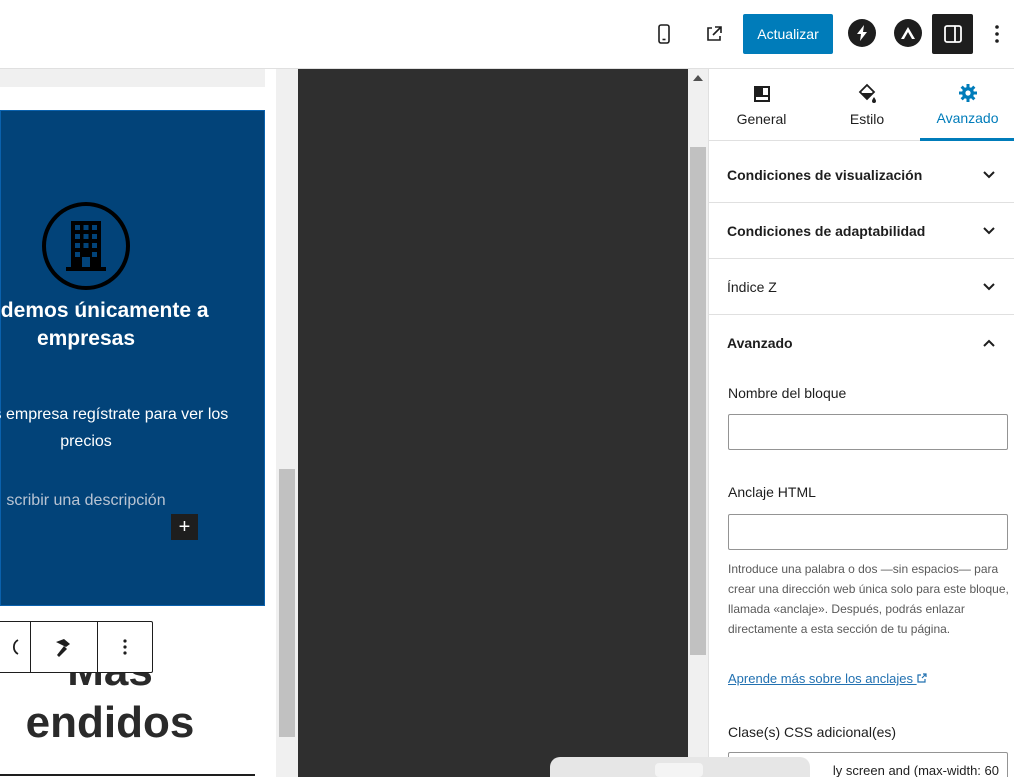  I want to click on options-menu-button, so click(997, 34).